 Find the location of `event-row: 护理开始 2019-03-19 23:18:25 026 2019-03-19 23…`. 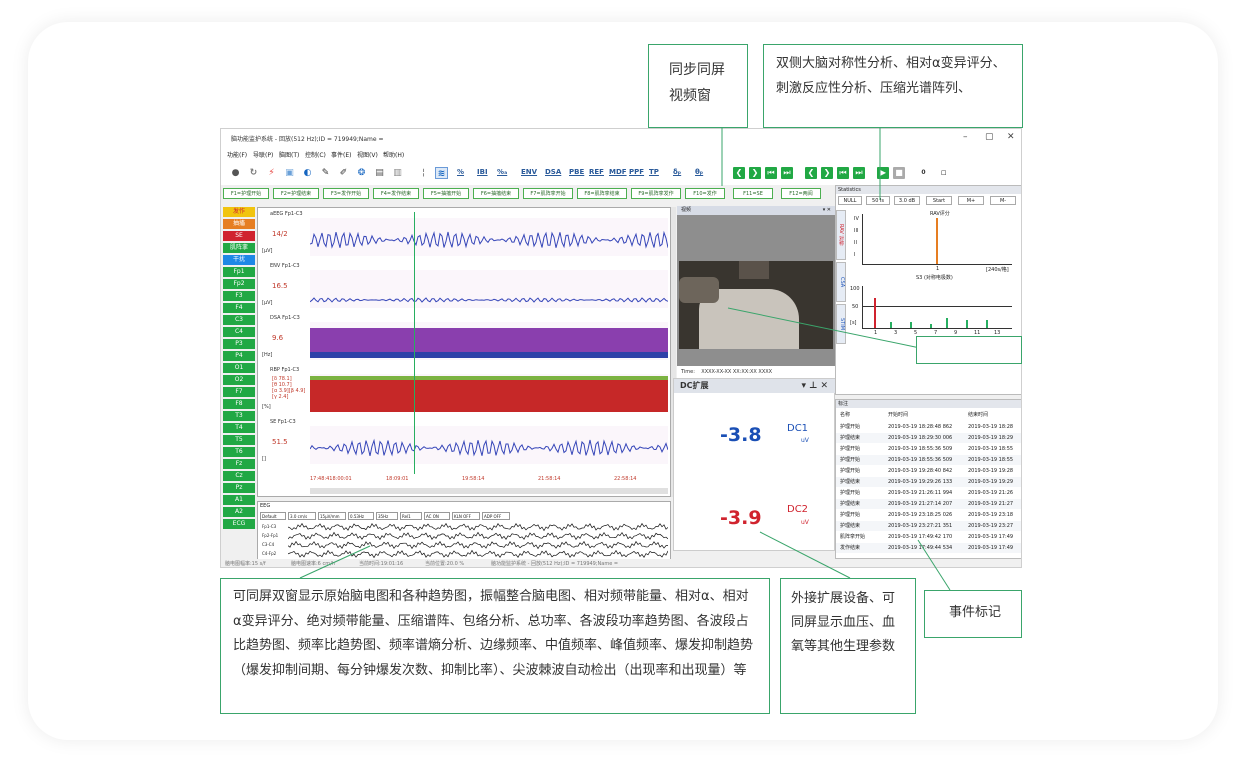

event-row: 护理开始 2019-03-19 23:18:25 026 2019-03-19 23… is located at coordinates (928, 515).